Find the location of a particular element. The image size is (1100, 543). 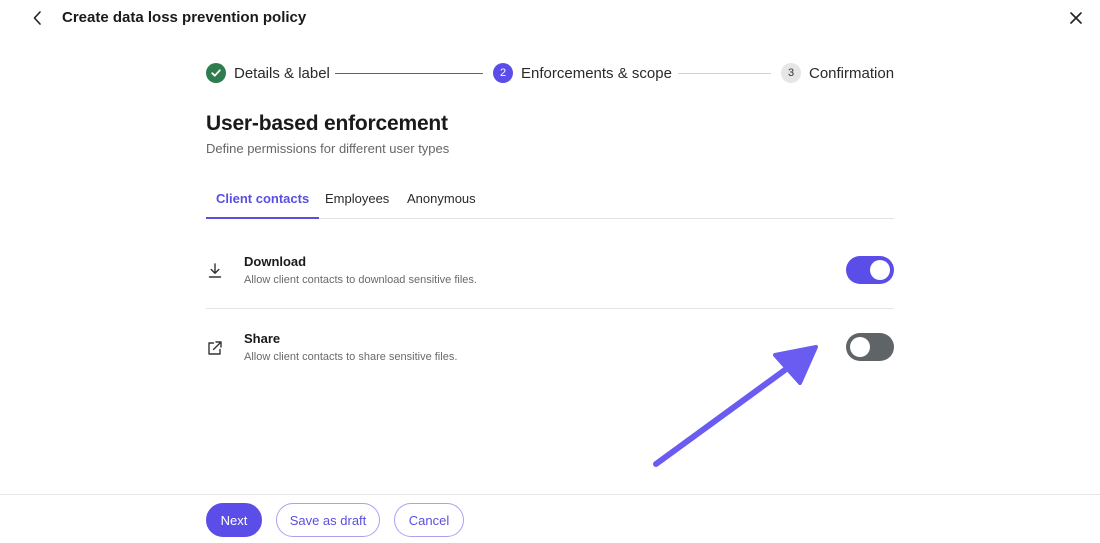

user-type-tabs: Client contacts Employees Anonymous is located at coordinates (550, 202).